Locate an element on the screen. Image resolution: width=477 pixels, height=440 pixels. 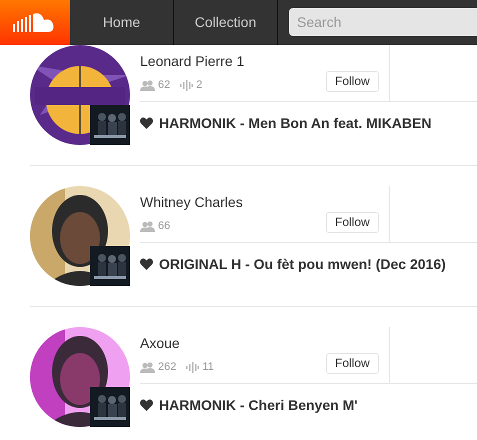
followers-count: 62 is located at coordinates (164, 85).